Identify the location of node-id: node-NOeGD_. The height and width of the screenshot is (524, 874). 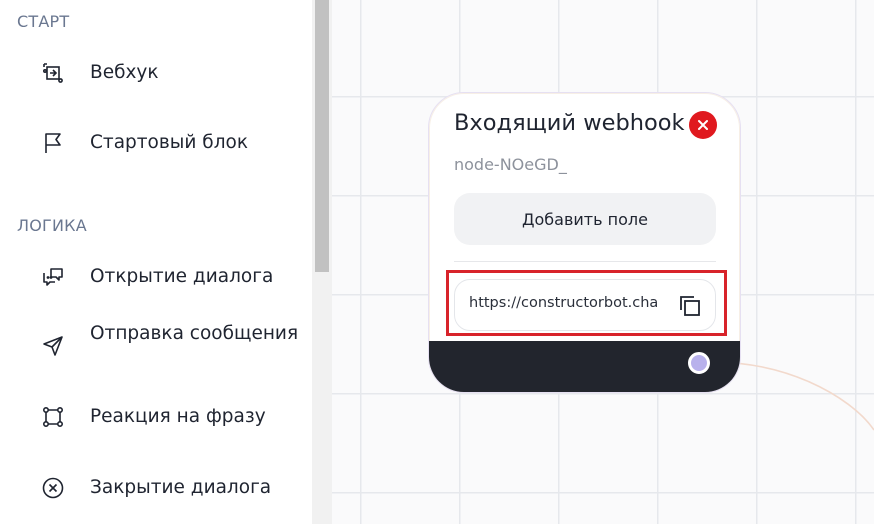
(510, 164).